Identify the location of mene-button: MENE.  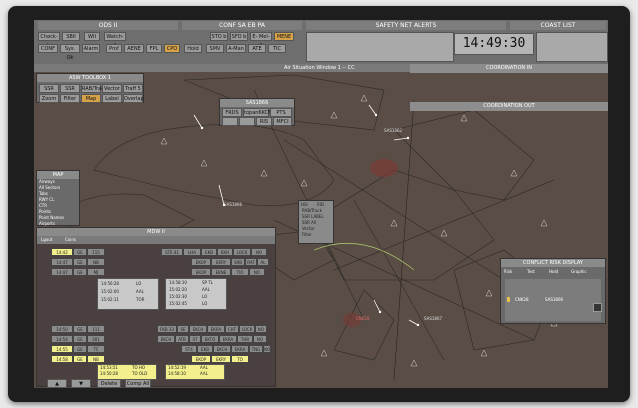
(284, 36).